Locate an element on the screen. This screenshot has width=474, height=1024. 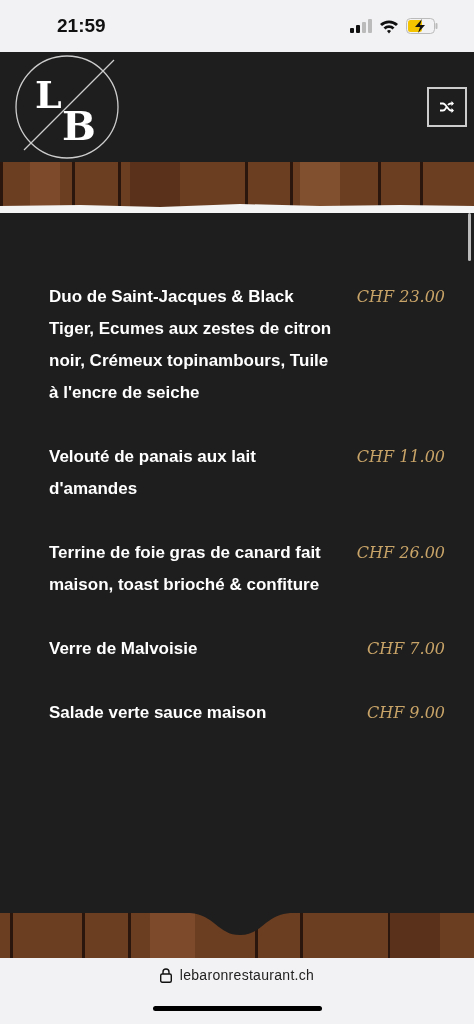
dish-name: Salade verte sauce maison is located at coordinates (158, 713).